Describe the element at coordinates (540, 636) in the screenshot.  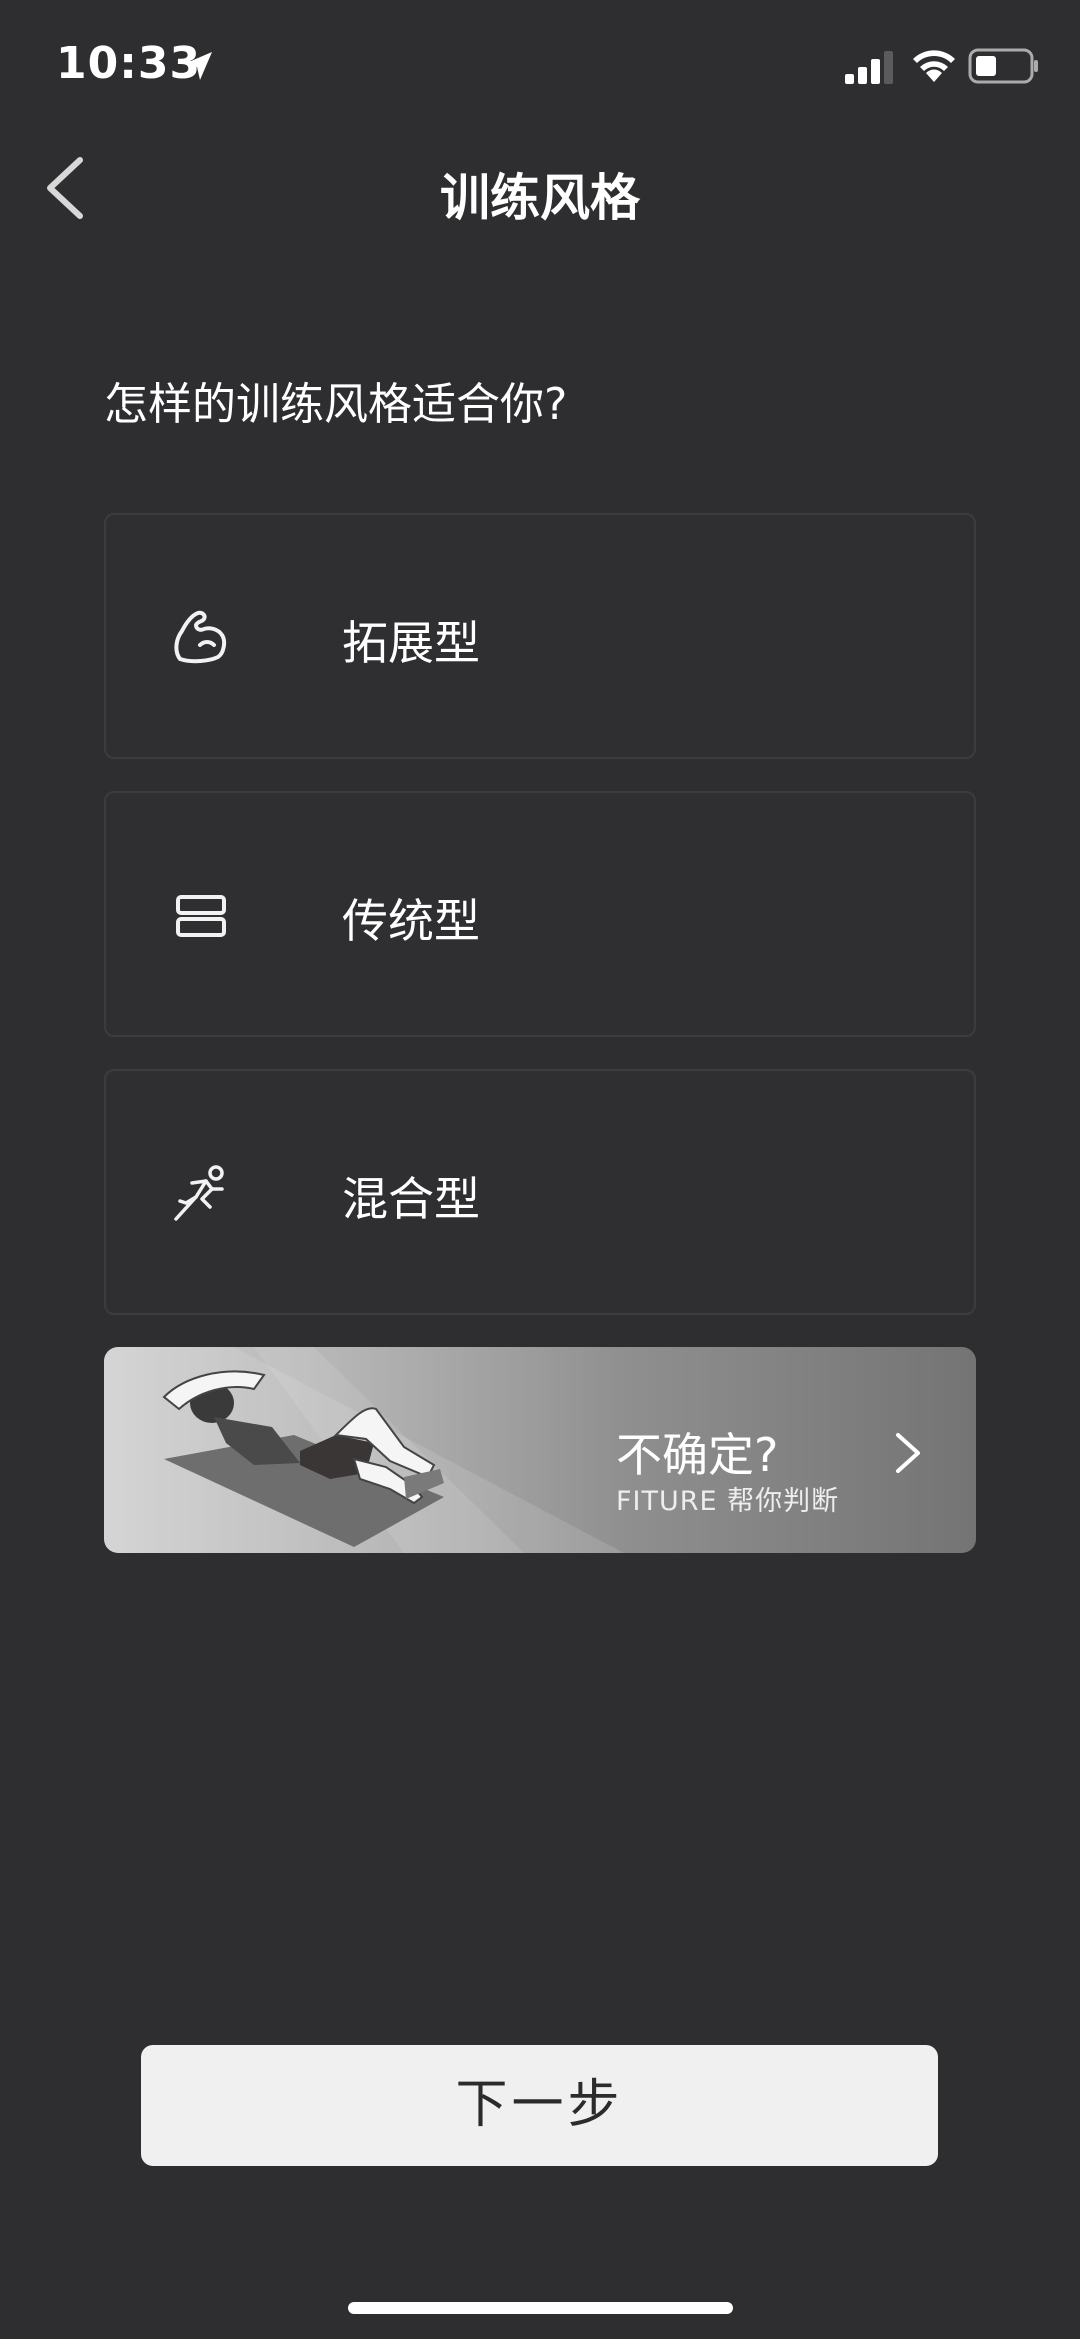
I see `option-card-expansion: 拓展型` at that location.